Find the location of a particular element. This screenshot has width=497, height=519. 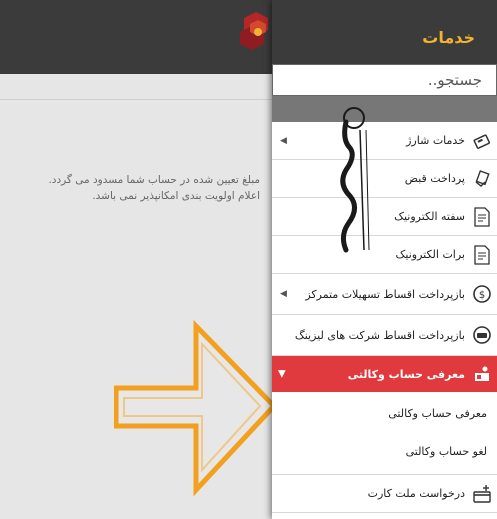

menu-item-e-promissory: سفته الکترونیک is located at coordinates (384, 217).